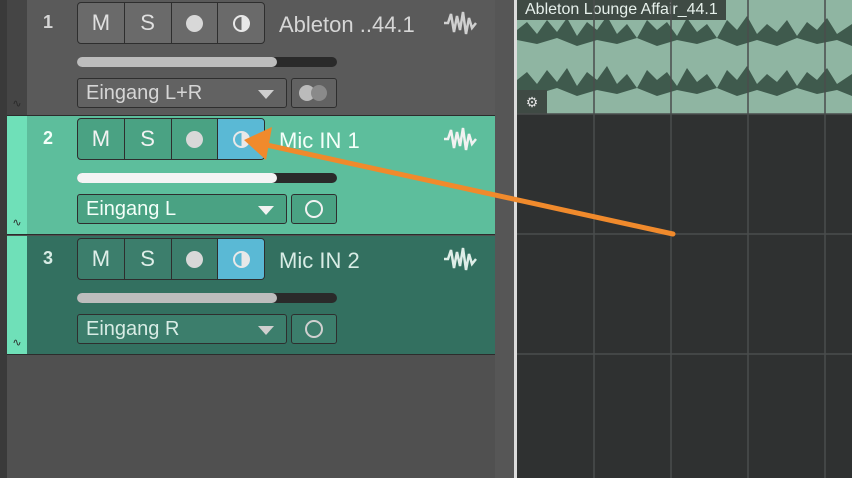  What do you see at coordinates (48, 258) in the screenshot?
I see `track-number: 3` at bounding box center [48, 258].